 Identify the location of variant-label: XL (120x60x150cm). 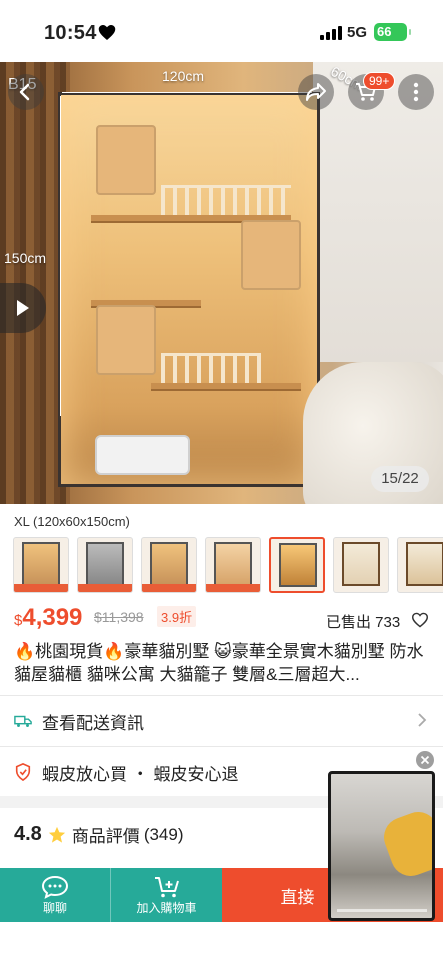
(72, 521).